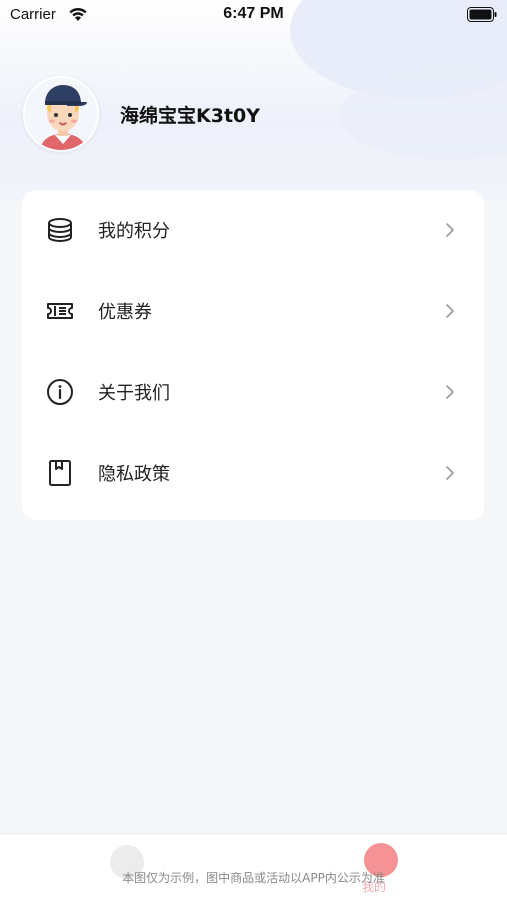 The image size is (507, 900). I want to click on status-bar: Carrier 6:47 PM, so click(253, 15).